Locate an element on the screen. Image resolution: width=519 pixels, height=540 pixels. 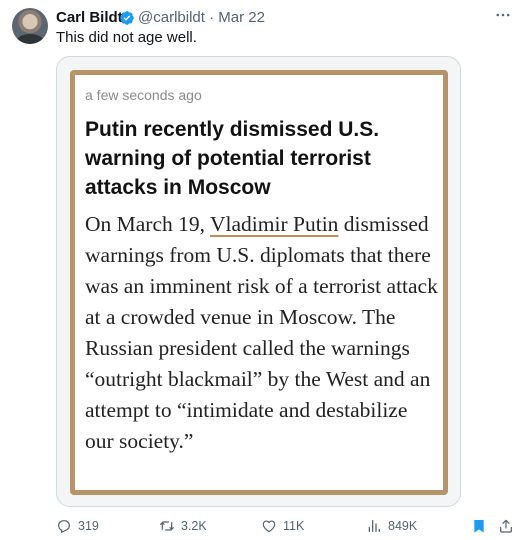
author-name: Carl Bildt is located at coordinates (89, 18).